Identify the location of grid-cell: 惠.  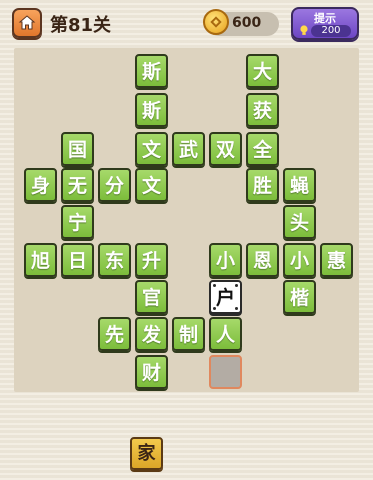
(336, 260).